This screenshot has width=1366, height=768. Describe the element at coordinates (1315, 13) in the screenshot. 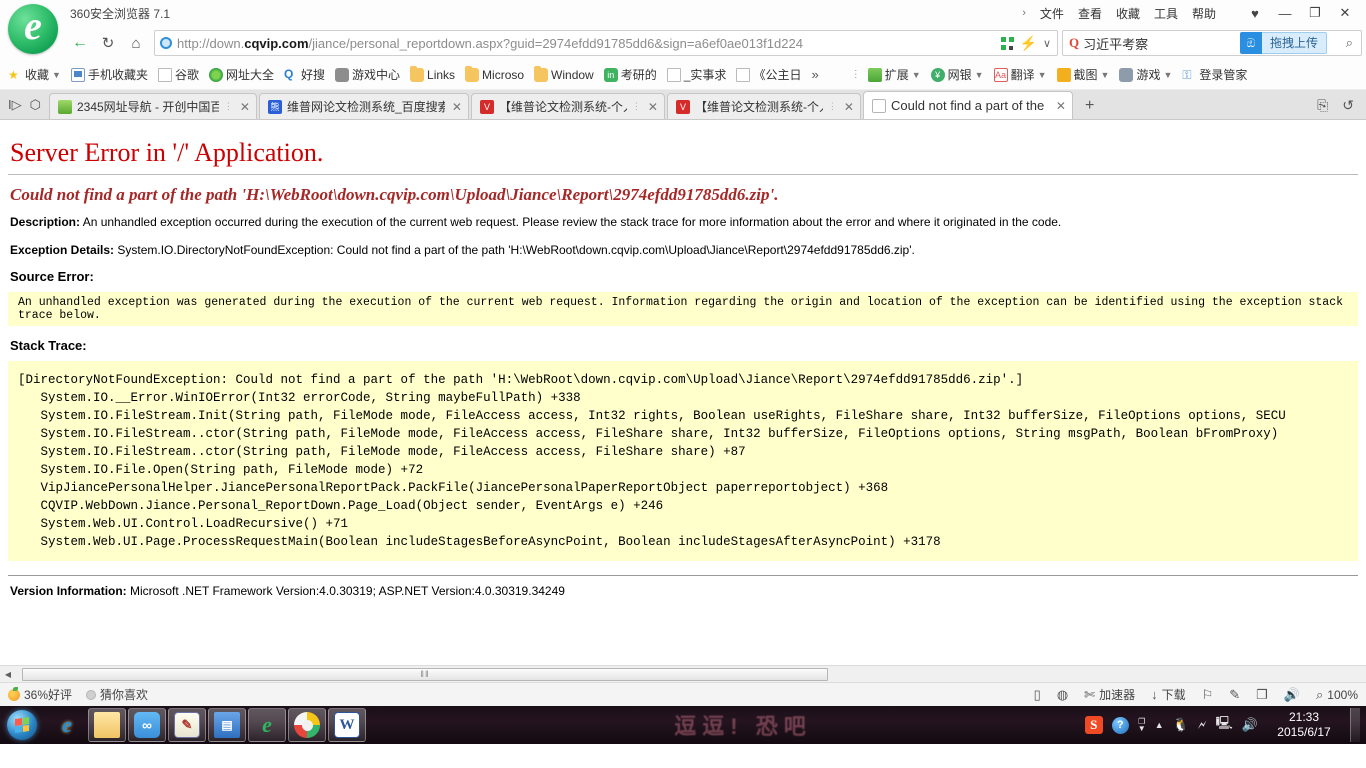

I see `maximize-button: ❐` at that location.